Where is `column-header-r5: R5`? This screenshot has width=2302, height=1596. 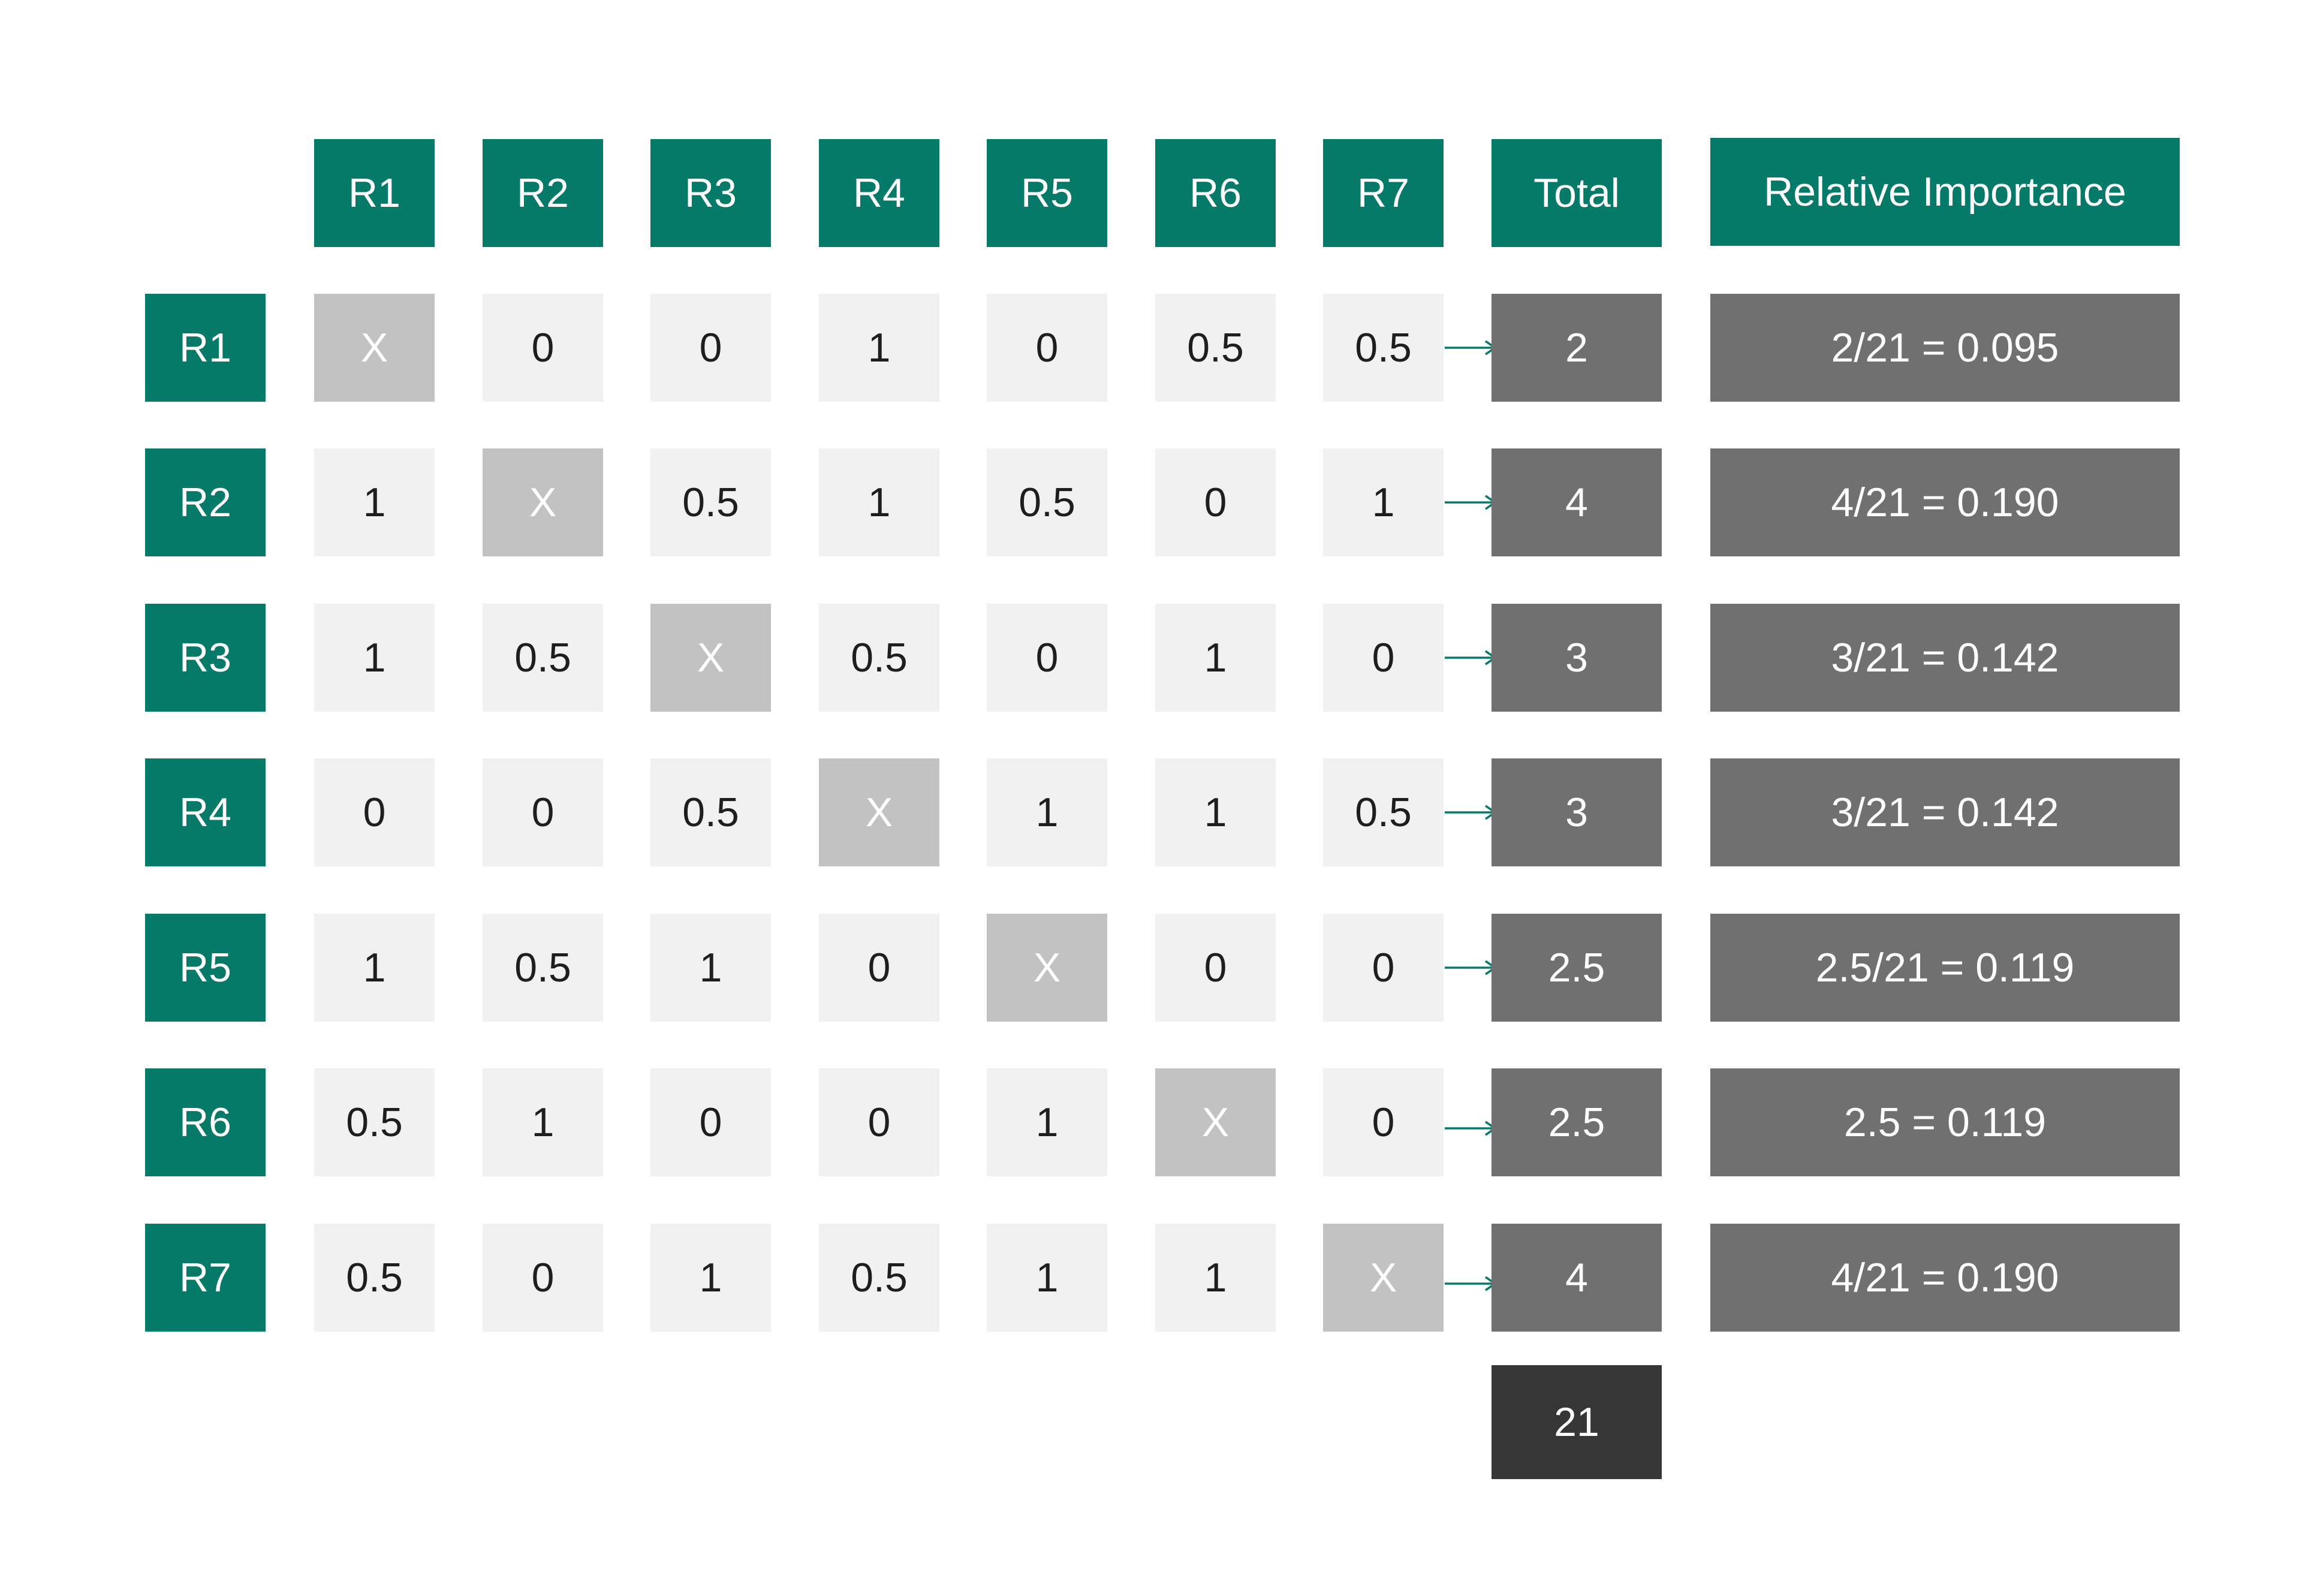
column-header-r5: R5 is located at coordinates (1047, 193).